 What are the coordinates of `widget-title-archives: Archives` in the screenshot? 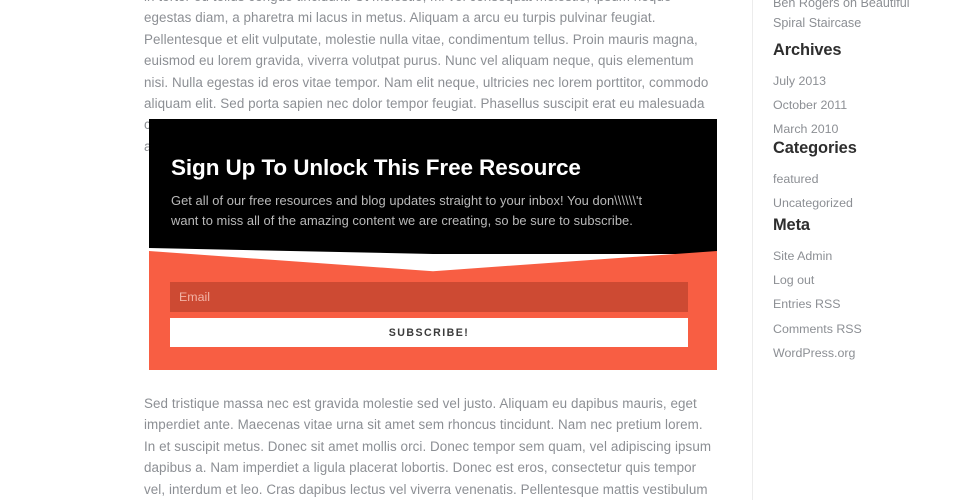 It's located at (807, 50).